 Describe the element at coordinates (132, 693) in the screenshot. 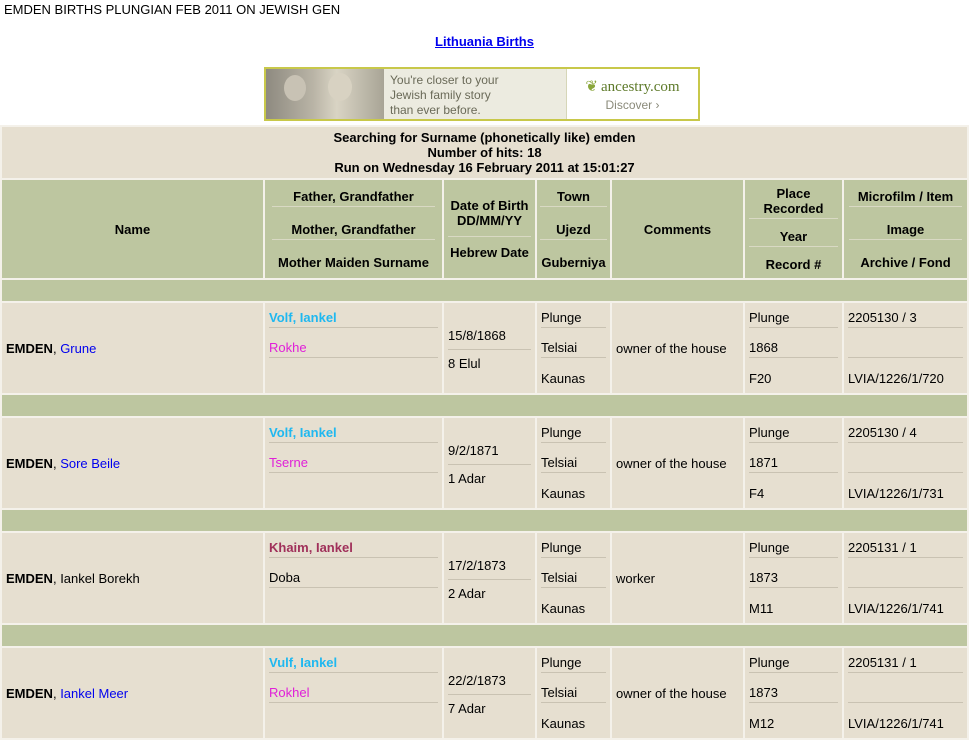

I see `name-cell: EMDEN, Iankel Meer` at that location.